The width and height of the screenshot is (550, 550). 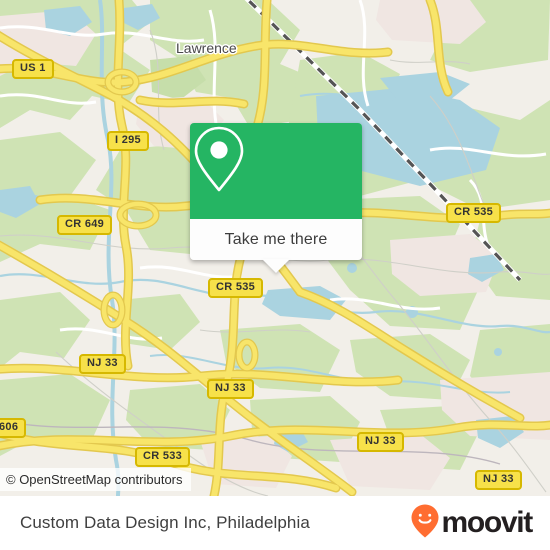 What do you see at coordinates (276, 240) in the screenshot?
I see `take-me-there-button: Take me there` at bounding box center [276, 240].